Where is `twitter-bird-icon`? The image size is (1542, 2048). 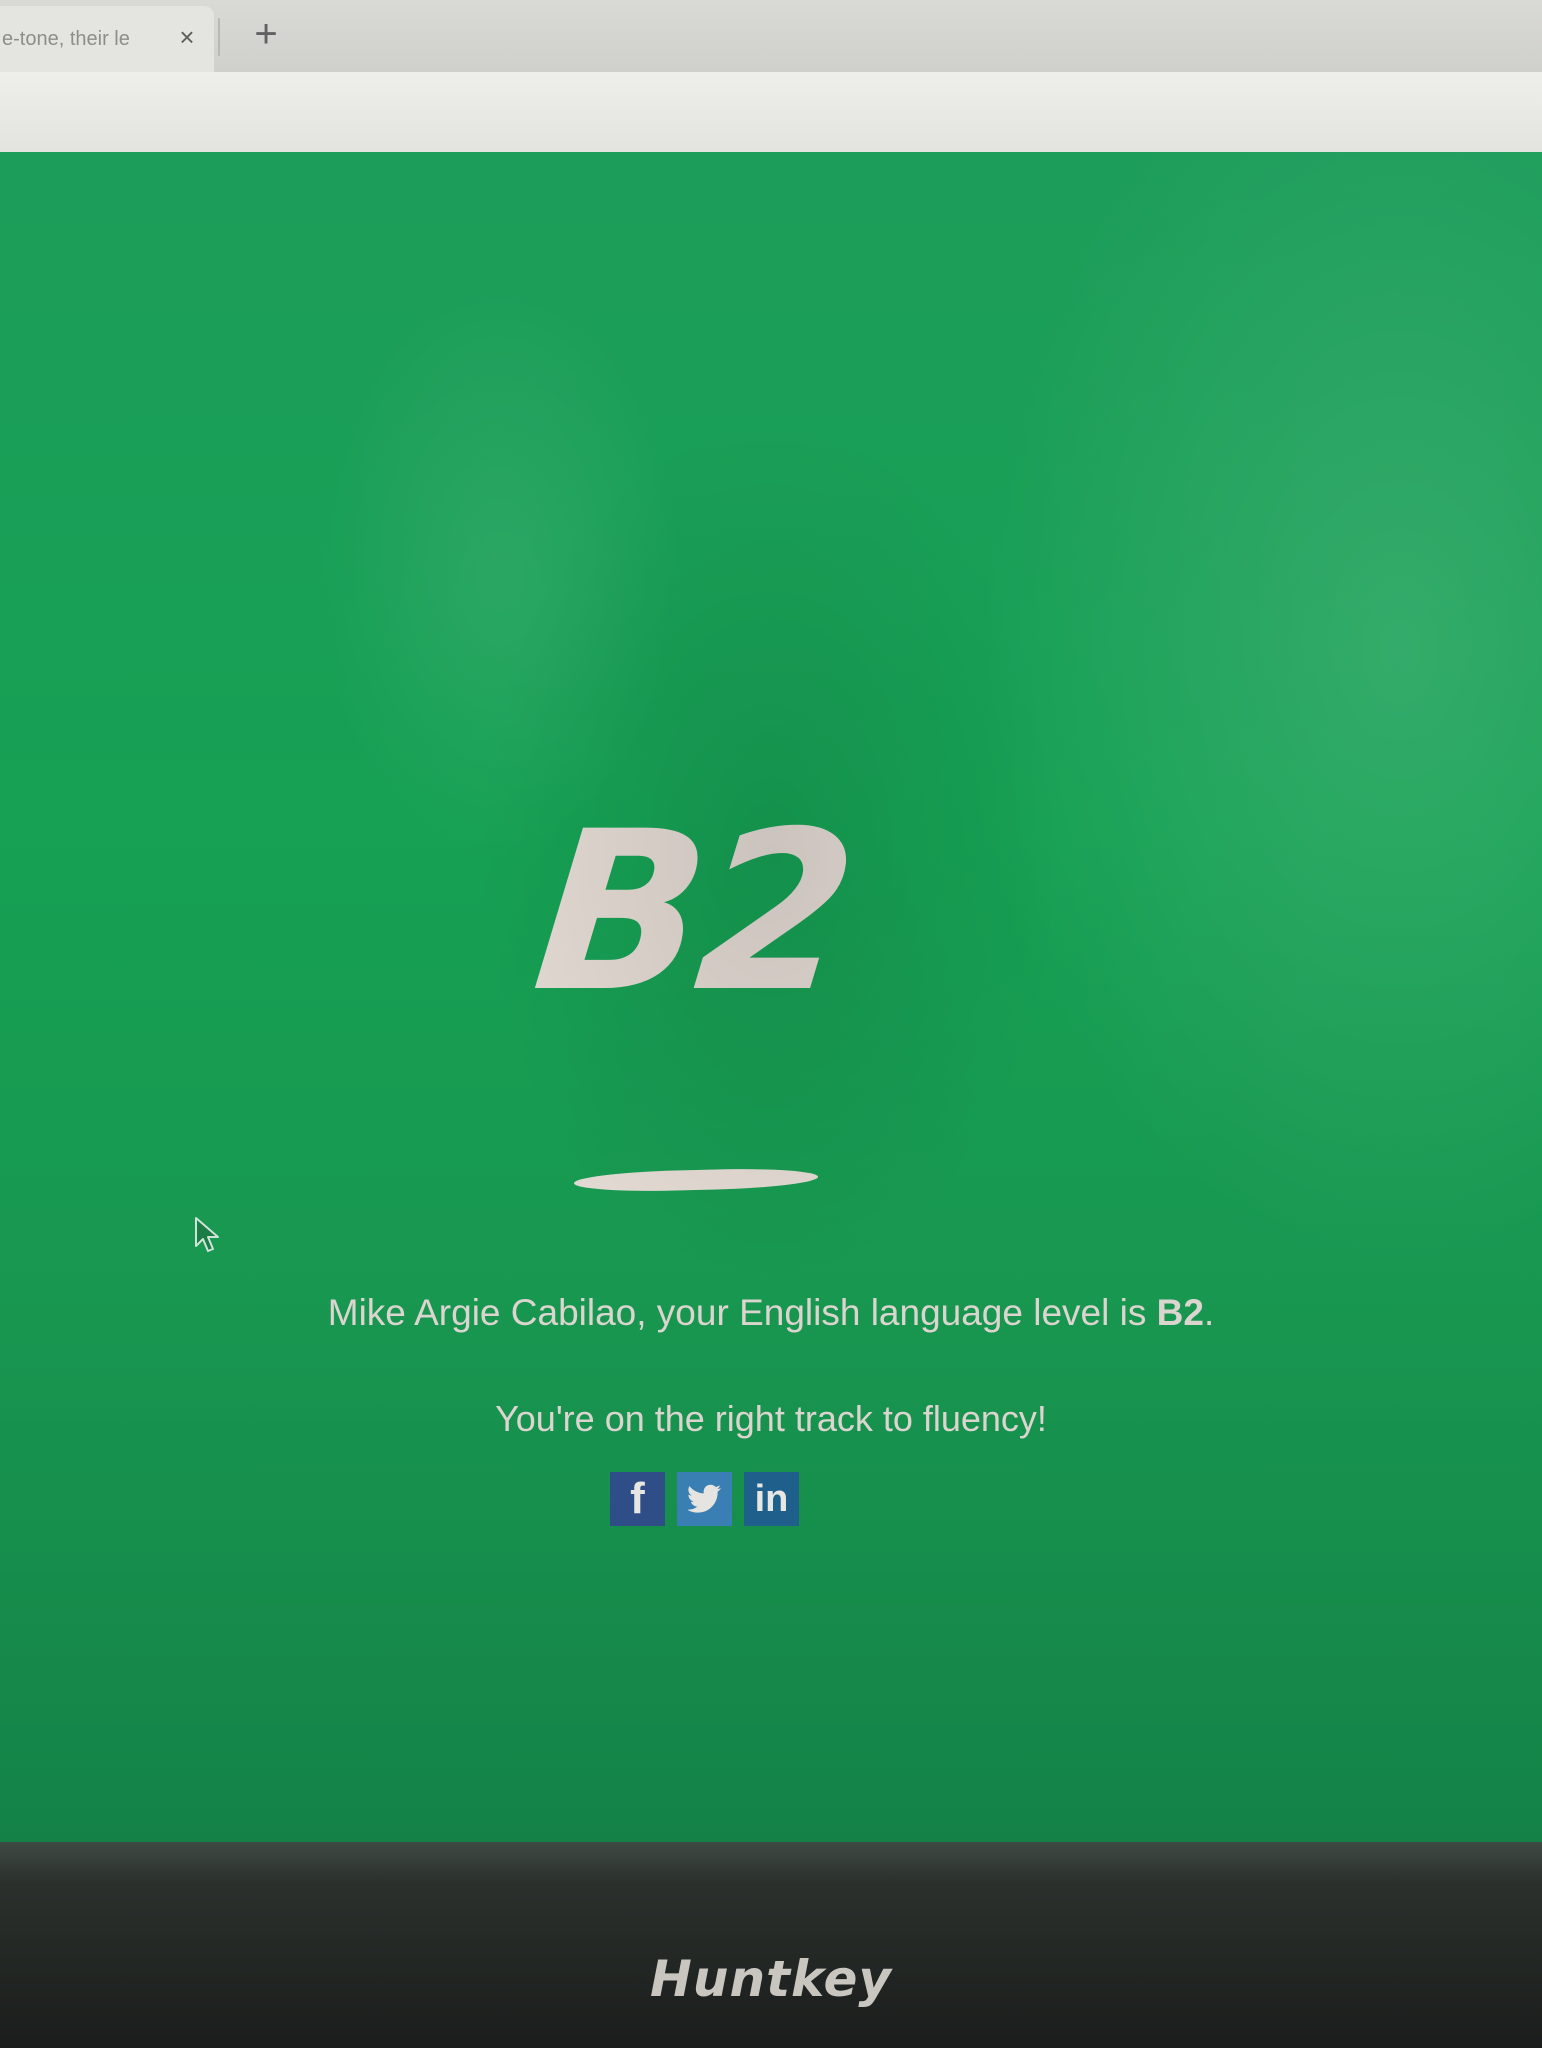
twitter-bird-icon is located at coordinates (704, 1498).